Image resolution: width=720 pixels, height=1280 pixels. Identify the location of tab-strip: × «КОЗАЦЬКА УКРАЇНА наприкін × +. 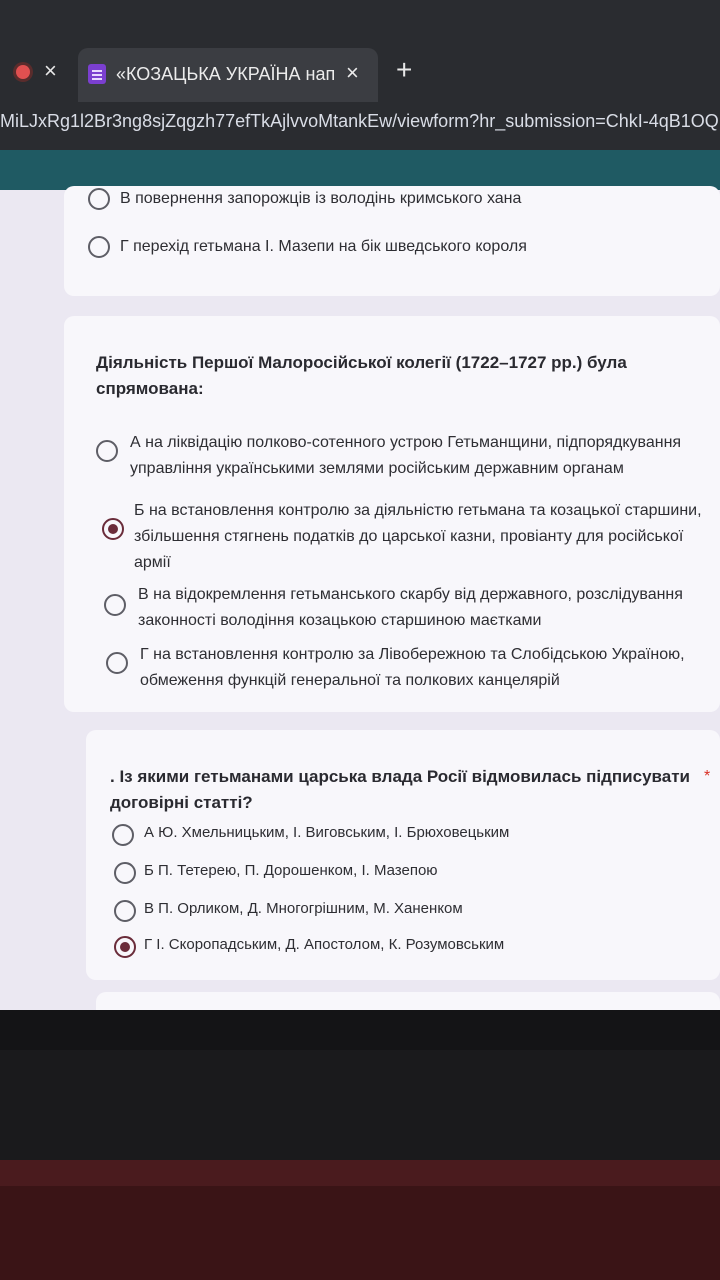
(360, 71).